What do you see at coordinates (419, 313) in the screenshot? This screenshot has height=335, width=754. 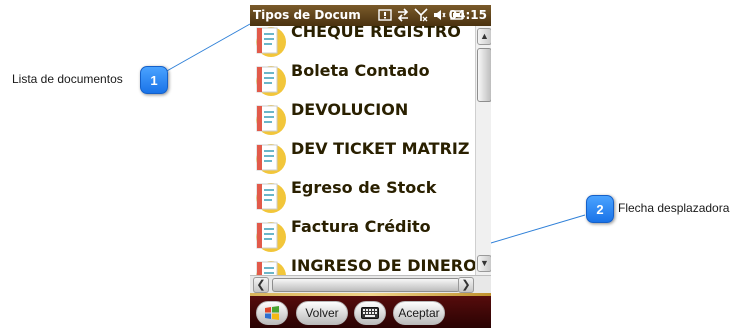 I see `right-softkey-aceptar: Aceptar` at bounding box center [419, 313].